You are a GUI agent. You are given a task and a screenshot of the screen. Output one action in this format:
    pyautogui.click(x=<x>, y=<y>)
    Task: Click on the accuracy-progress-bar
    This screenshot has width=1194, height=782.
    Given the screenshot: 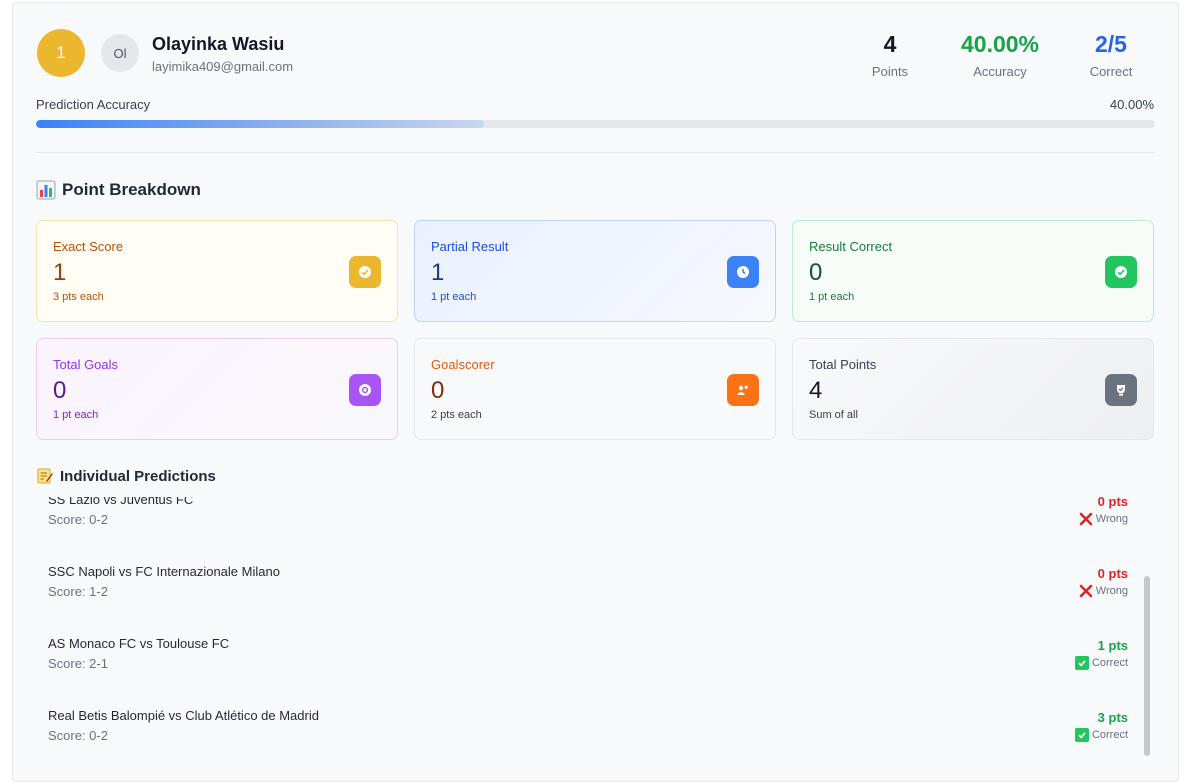 What is the action you would take?
    pyautogui.click(x=595, y=124)
    